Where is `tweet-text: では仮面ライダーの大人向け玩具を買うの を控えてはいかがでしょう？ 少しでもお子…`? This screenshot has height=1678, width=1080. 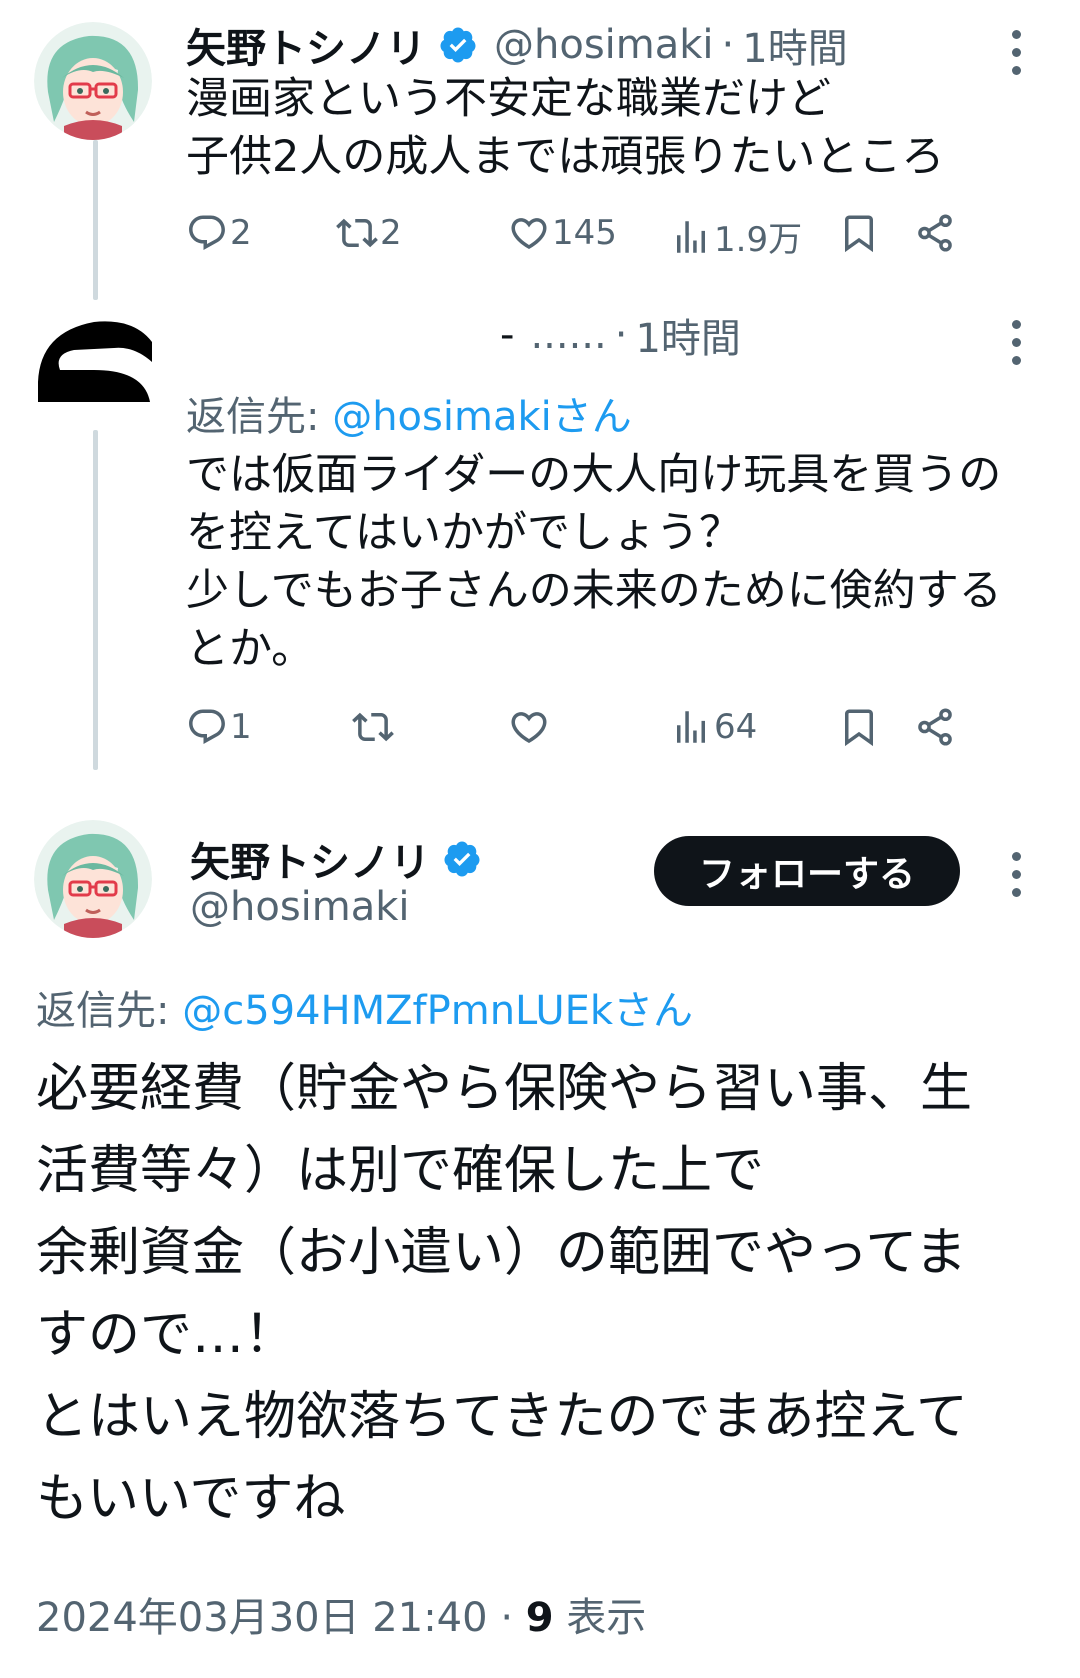
tweet-text: では仮面ライダーの大人向け玩具を買うの を控えてはいかがでしょう？ 少しでもお子… is located at coordinates (613, 562).